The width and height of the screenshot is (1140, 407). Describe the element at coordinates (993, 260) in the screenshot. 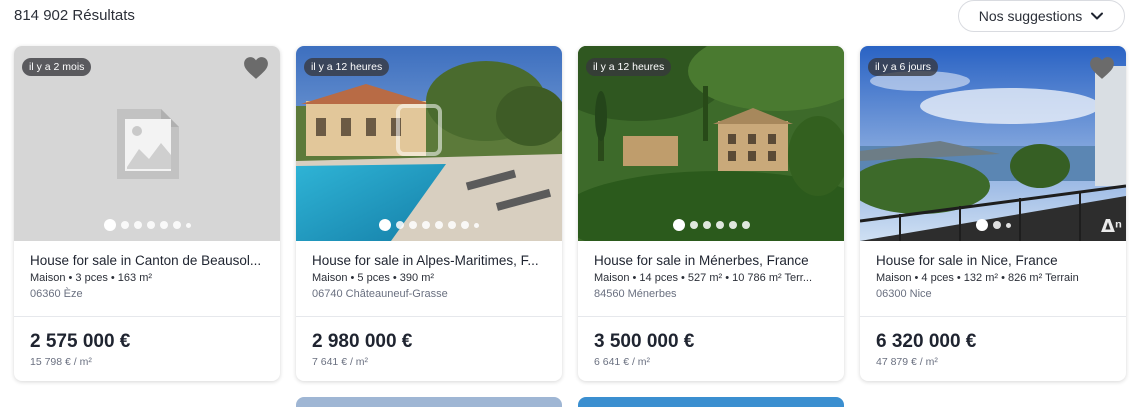

I see `listing-title: House for sale in Nice, France` at that location.